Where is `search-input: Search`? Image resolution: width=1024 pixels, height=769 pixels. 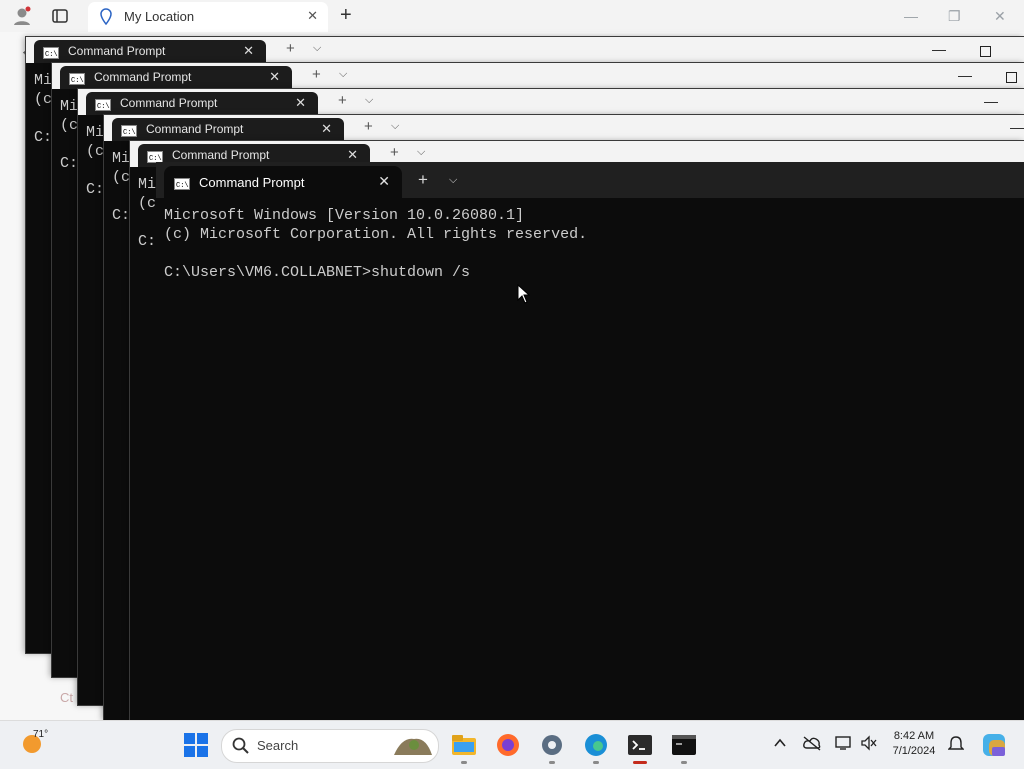 search-input: Search is located at coordinates (330, 746).